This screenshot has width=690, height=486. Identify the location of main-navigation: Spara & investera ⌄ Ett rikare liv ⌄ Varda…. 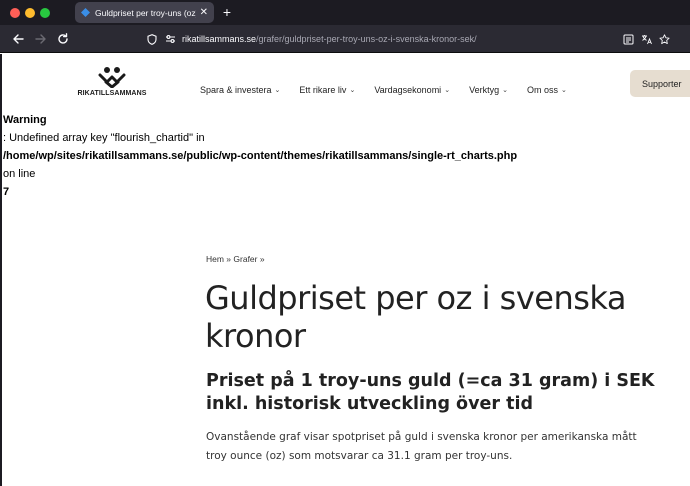
(393, 90).